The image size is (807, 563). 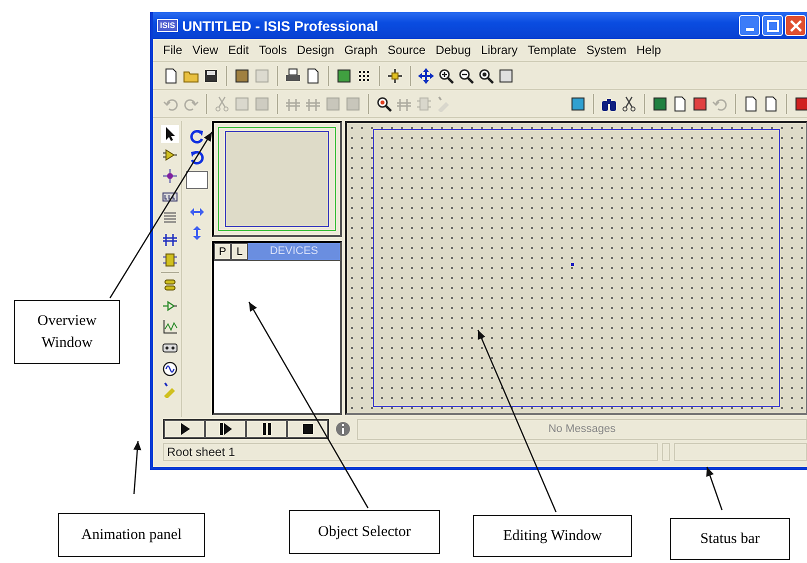 I want to click on menu-item: Design, so click(x=316, y=50).